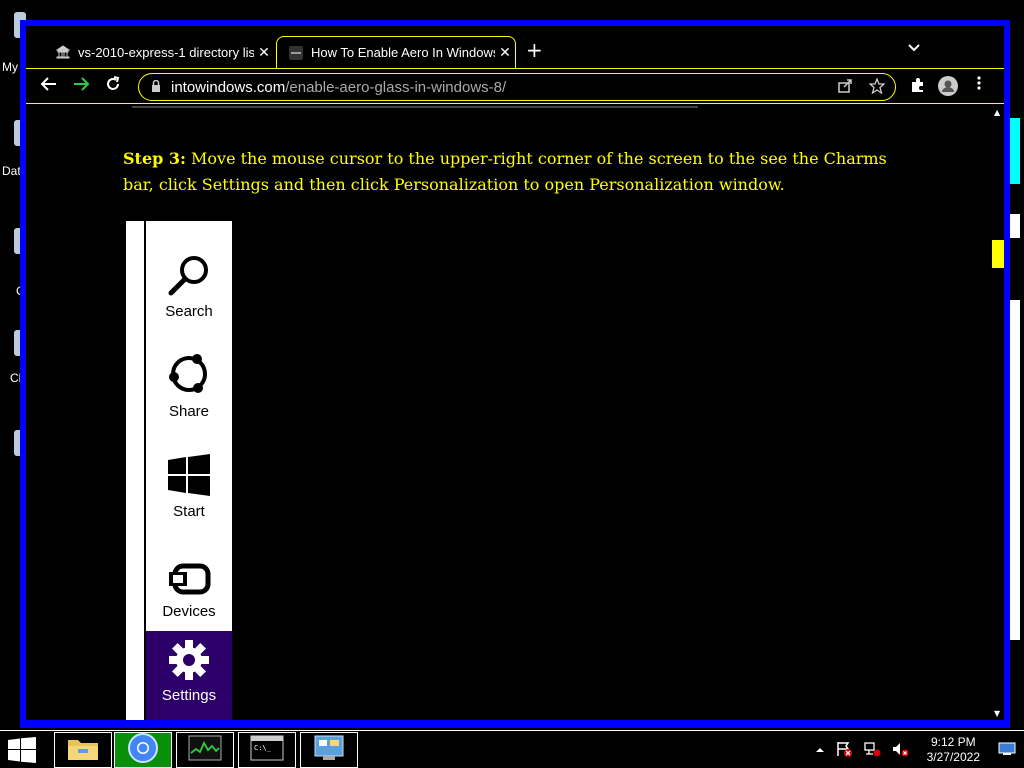 Image resolution: width=1024 pixels, height=768 pixels. What do you see at coordinates (189, 511) in the screenshot?
I see `charm-label: Start` at bounding box center [189, 511].